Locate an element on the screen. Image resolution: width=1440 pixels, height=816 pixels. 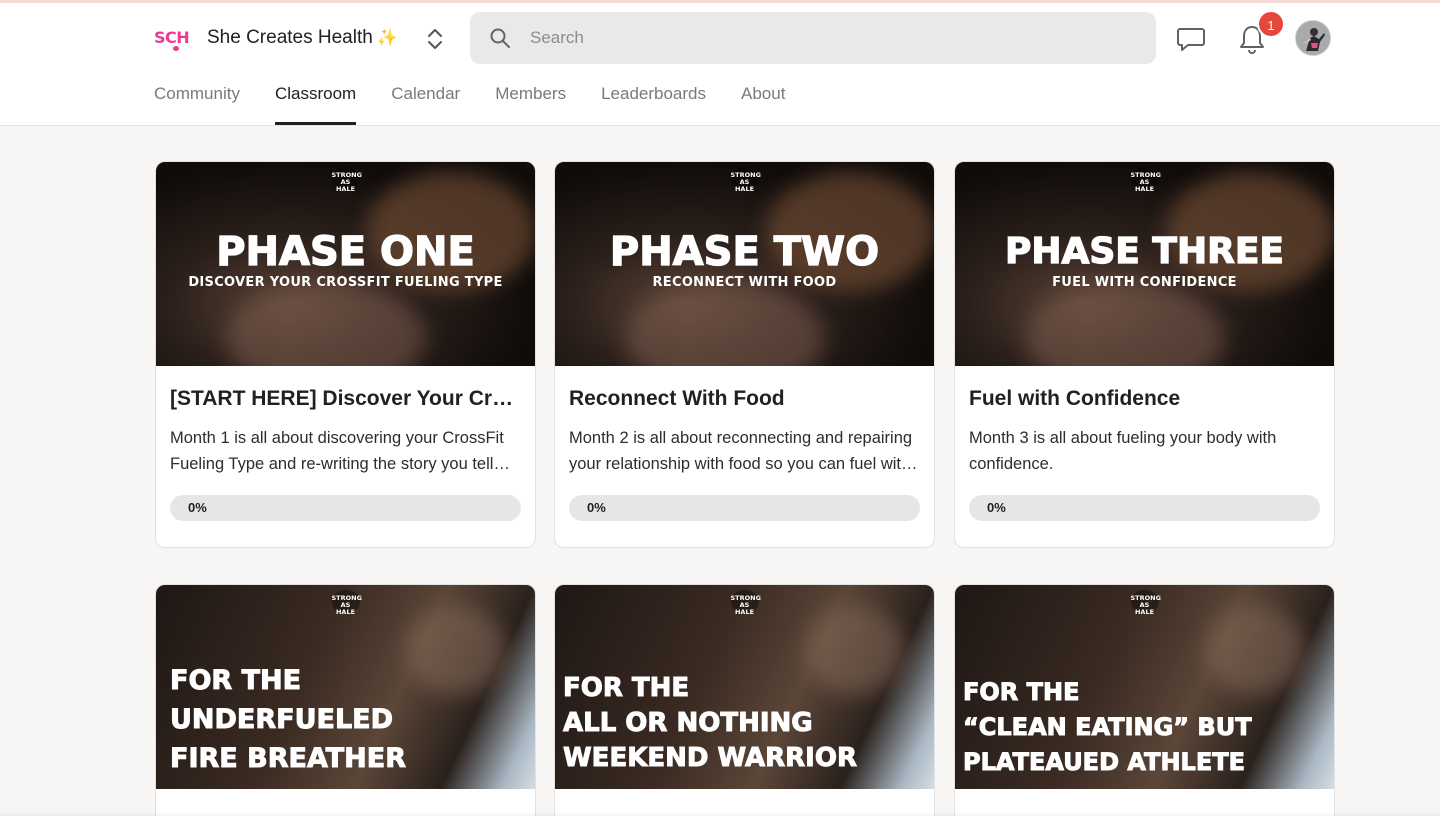
avatar is located at coordinates (1313, 38).